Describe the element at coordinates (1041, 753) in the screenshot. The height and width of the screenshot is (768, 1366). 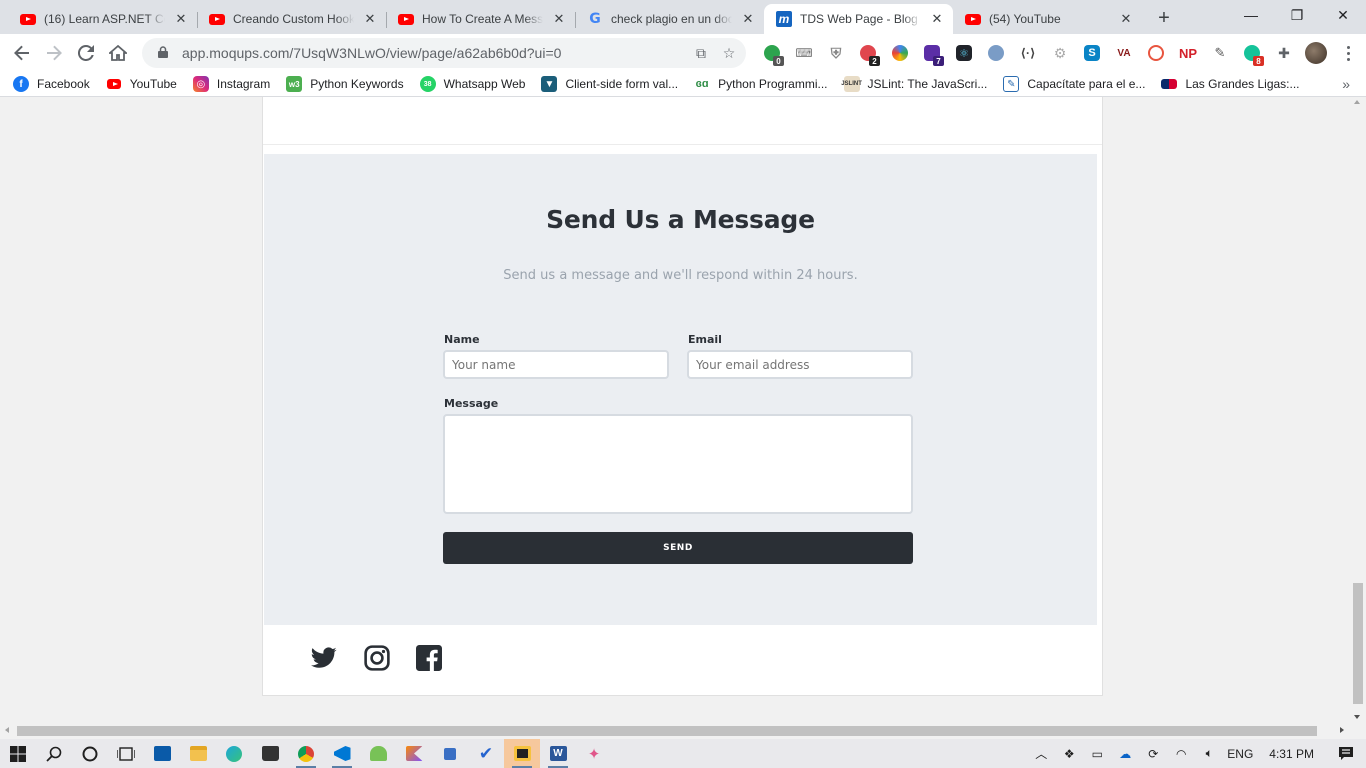
I see `chevron-up-icon: ︿` at that location.